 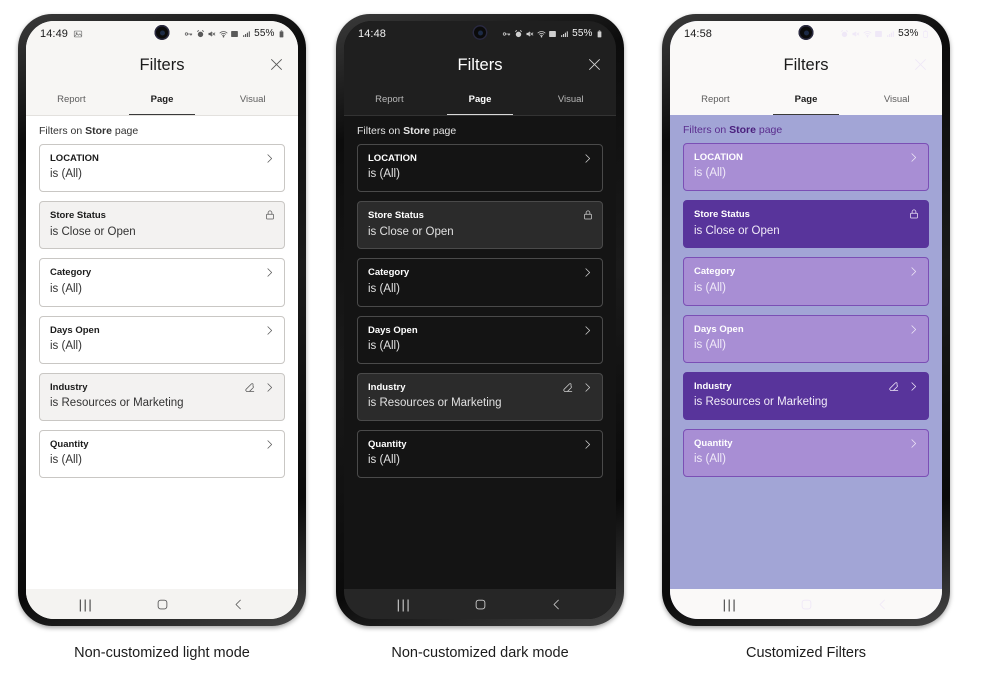 I want to click on tab-label: Visual, so click(x=896, y=99).